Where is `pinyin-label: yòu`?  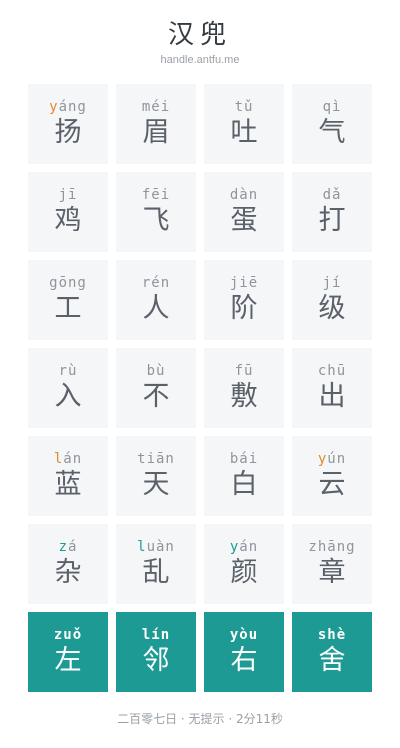
pinyin-label: yòu is located at coordinates (244, 633).